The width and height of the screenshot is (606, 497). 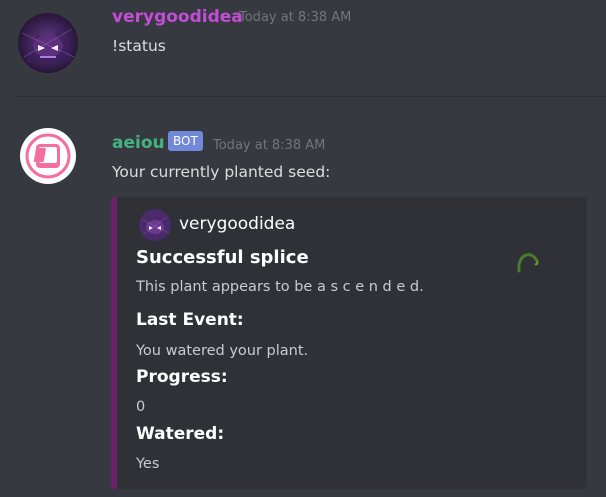 I want to click on message-divider, so click(x=311, y=96).